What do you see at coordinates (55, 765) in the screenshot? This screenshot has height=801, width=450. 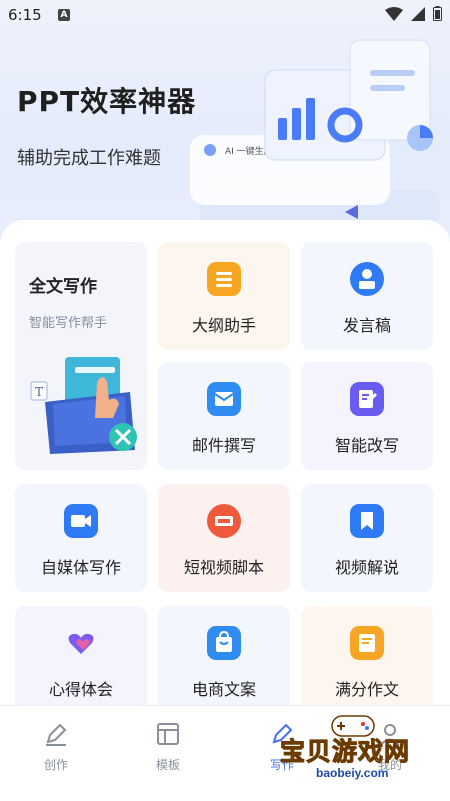 I see `tab-label: 创作` at bounding box center [55, 765].